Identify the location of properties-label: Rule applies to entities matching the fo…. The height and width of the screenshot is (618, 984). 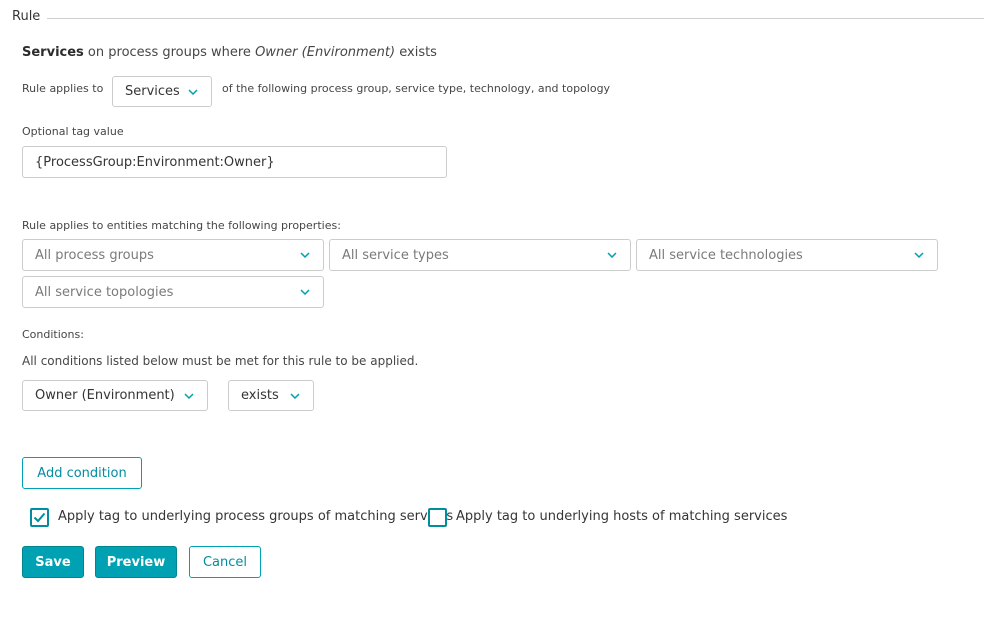
(181, 225).